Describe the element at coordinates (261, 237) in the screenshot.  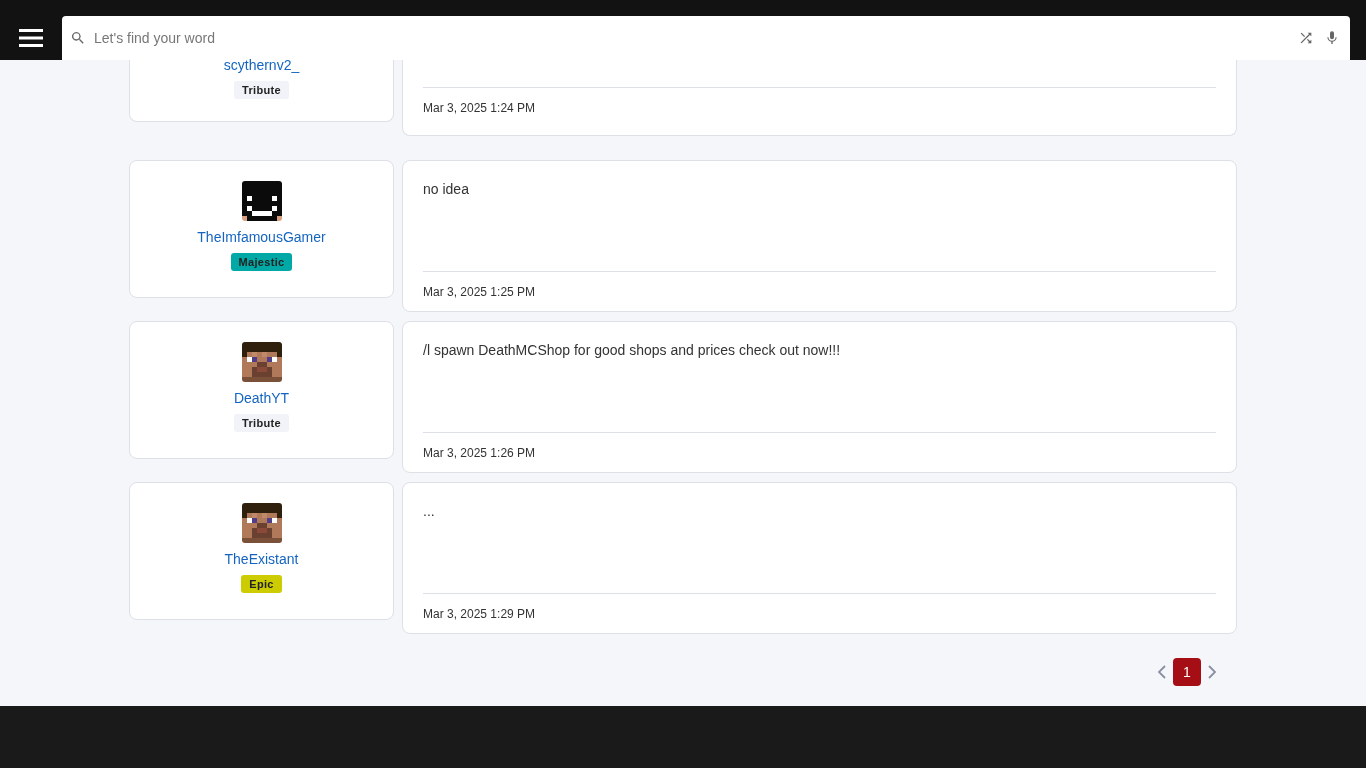
I see `username-link: TheImfamousGamer` at that location.